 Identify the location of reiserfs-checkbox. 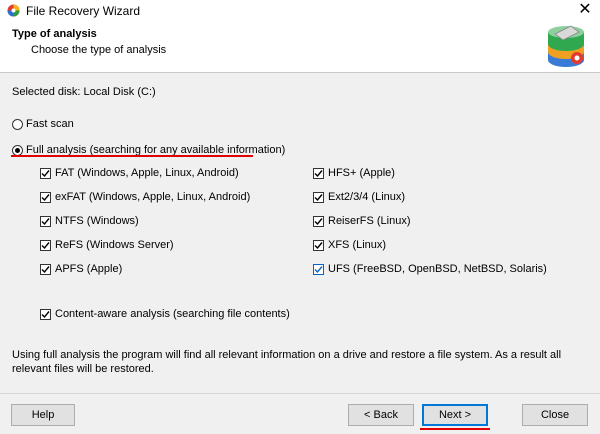
(318, 221).